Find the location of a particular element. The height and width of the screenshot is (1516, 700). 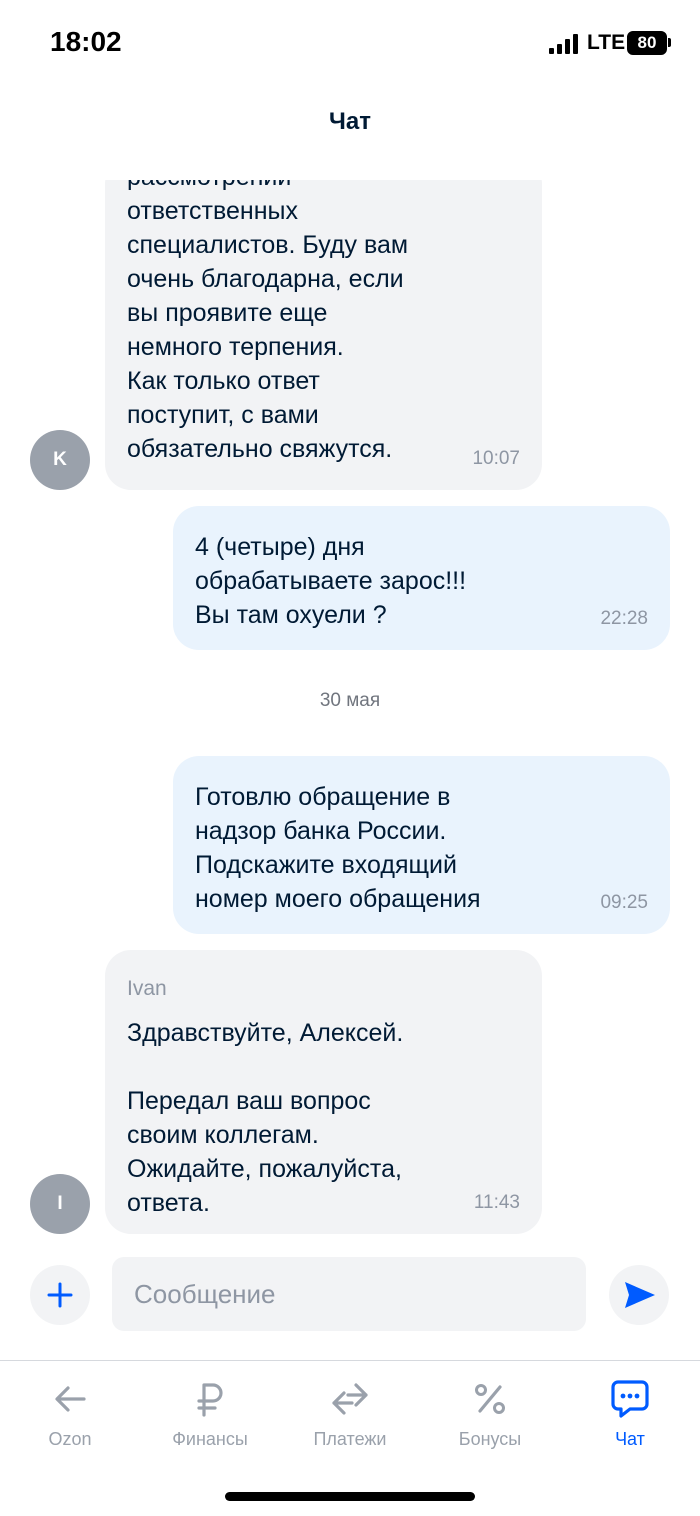

plus-icon is located at coordinates (60, 1295).